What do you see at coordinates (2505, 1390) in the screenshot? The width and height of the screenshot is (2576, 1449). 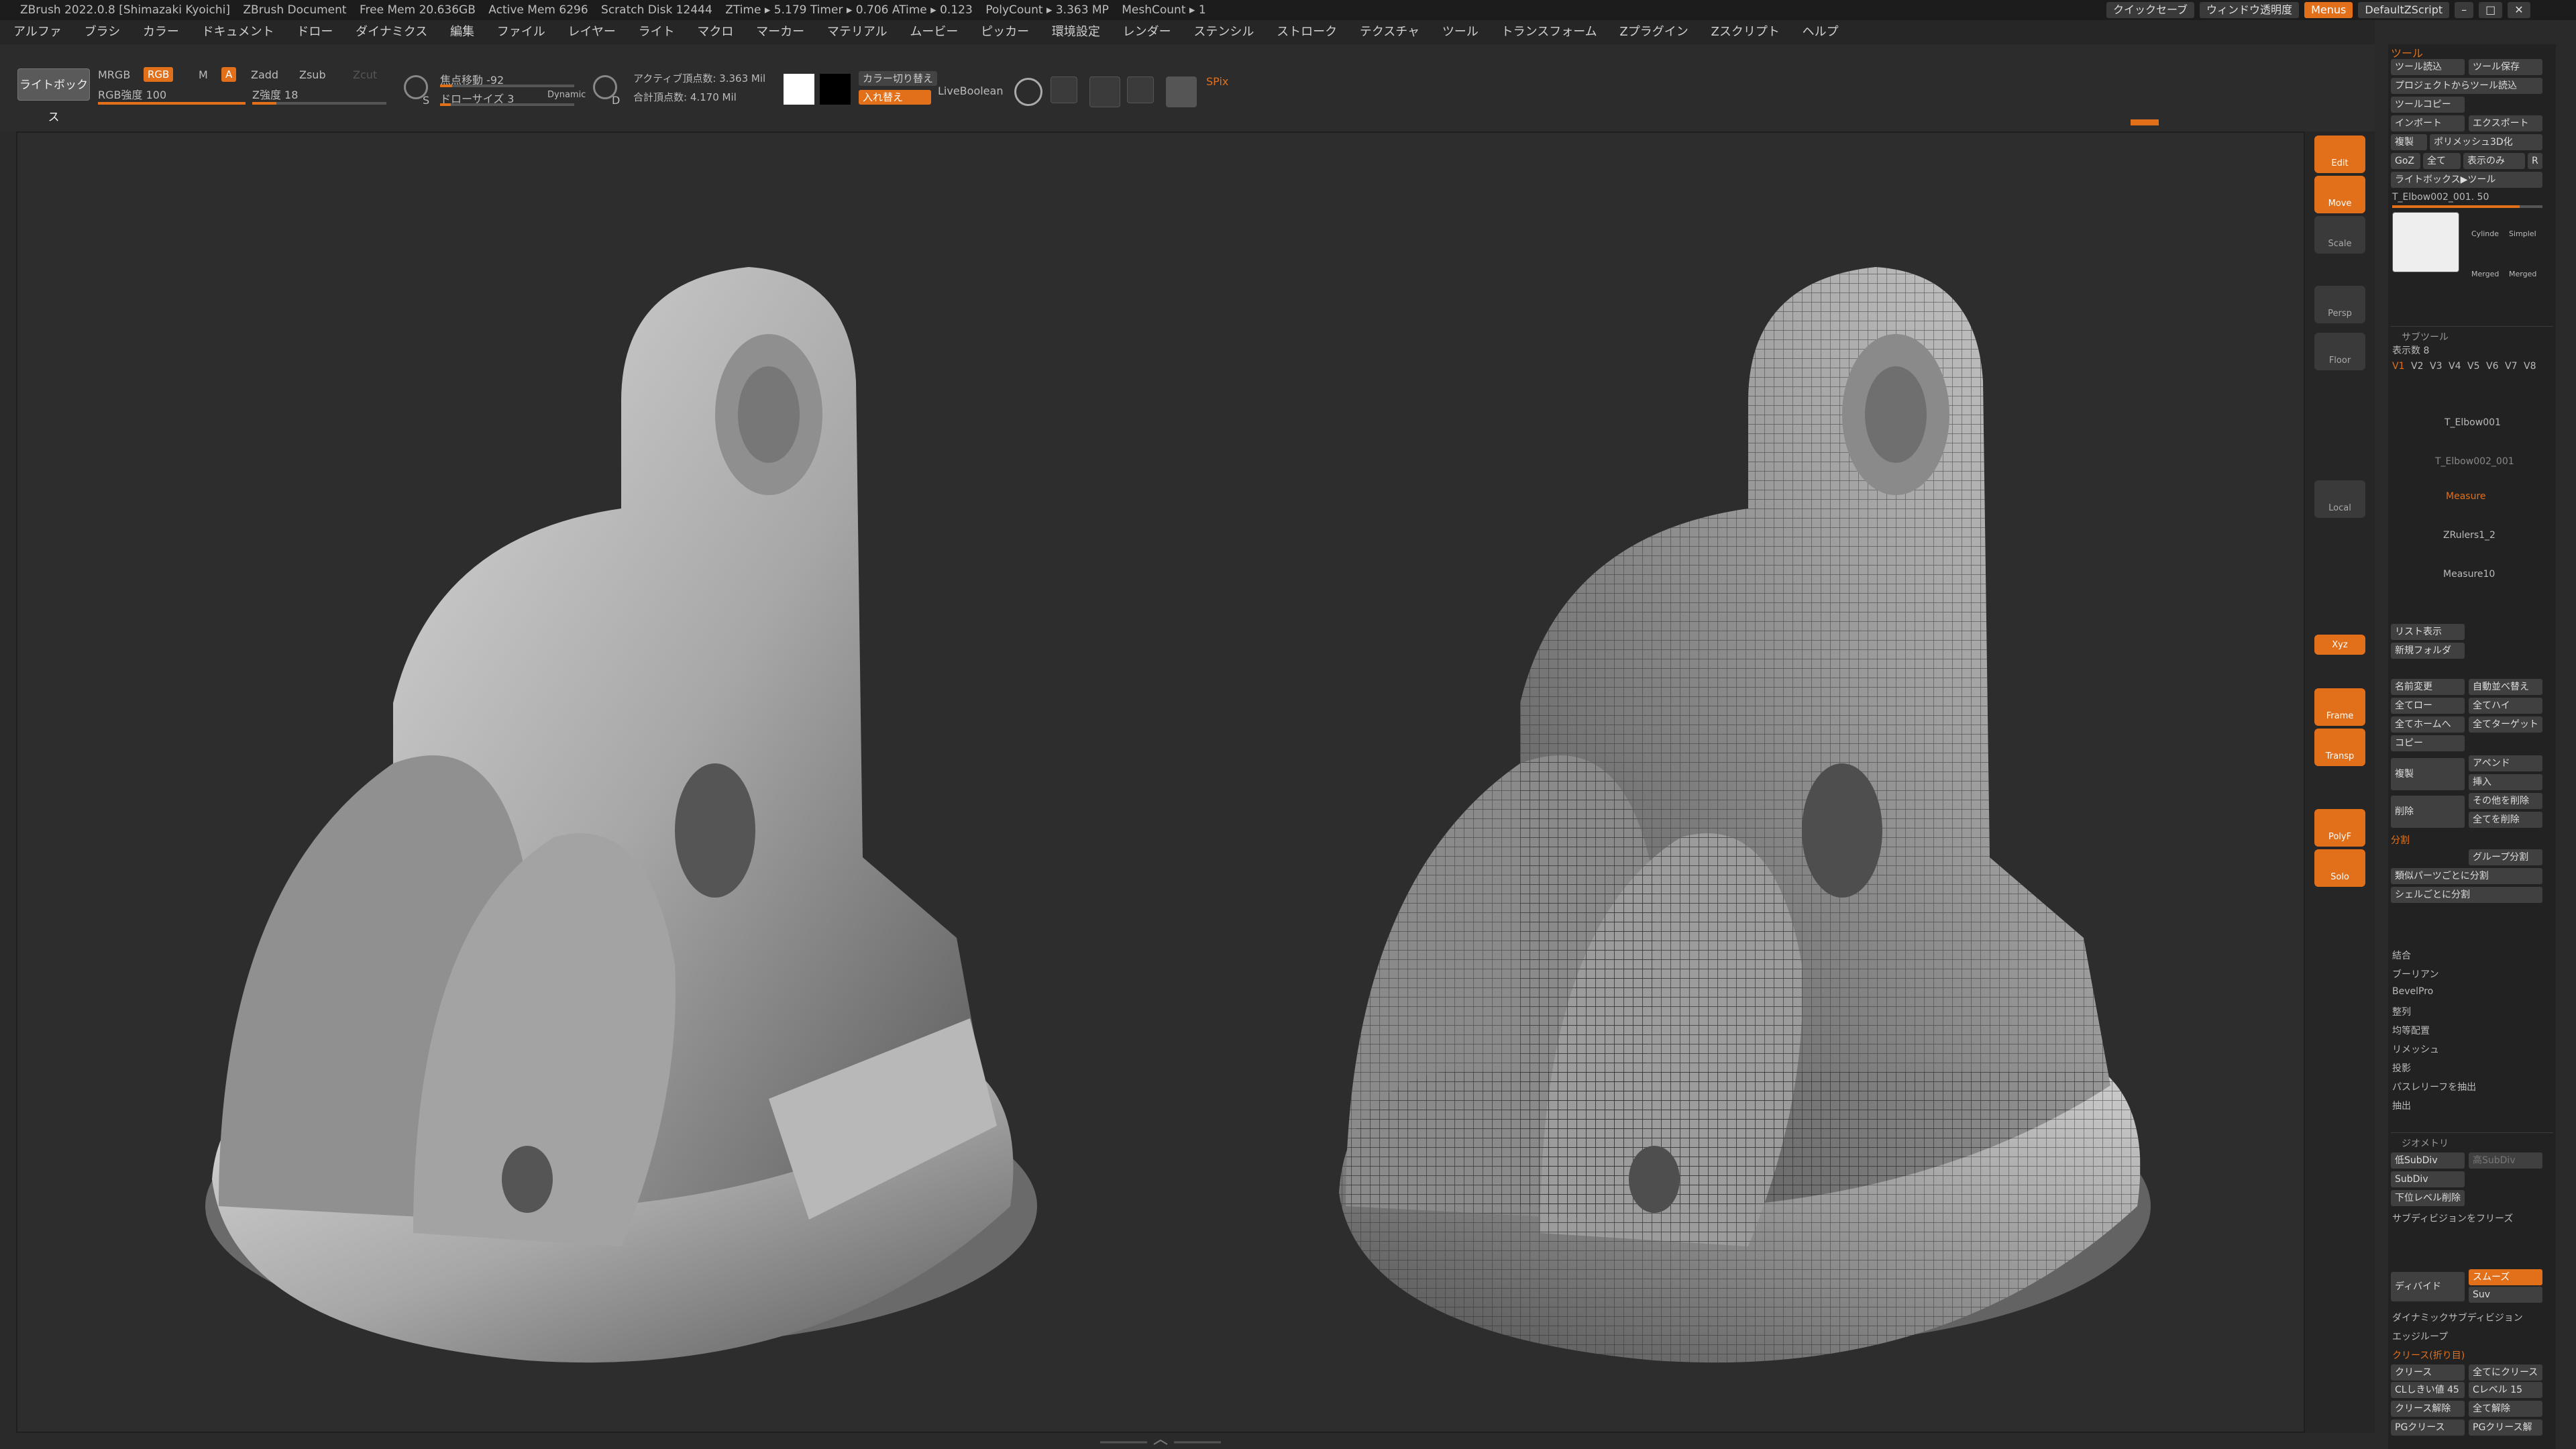 I see `crease-level-slider: Cレベル 15` at bounding box center [2505, 1390].